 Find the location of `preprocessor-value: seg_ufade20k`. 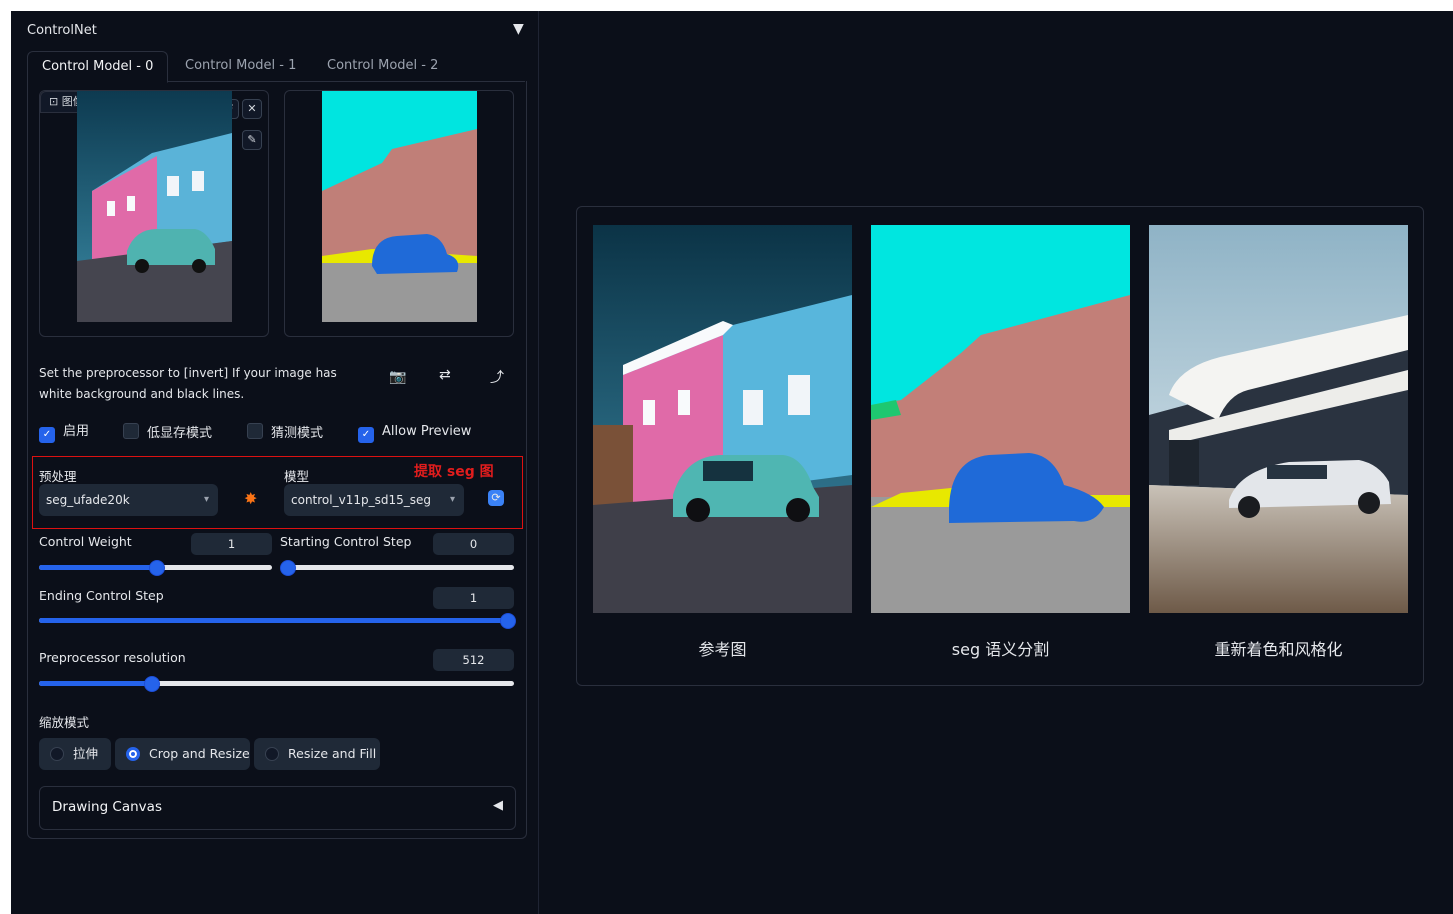

preprocessor-value: seg_ufade20k is located at coordinates (88, 500).